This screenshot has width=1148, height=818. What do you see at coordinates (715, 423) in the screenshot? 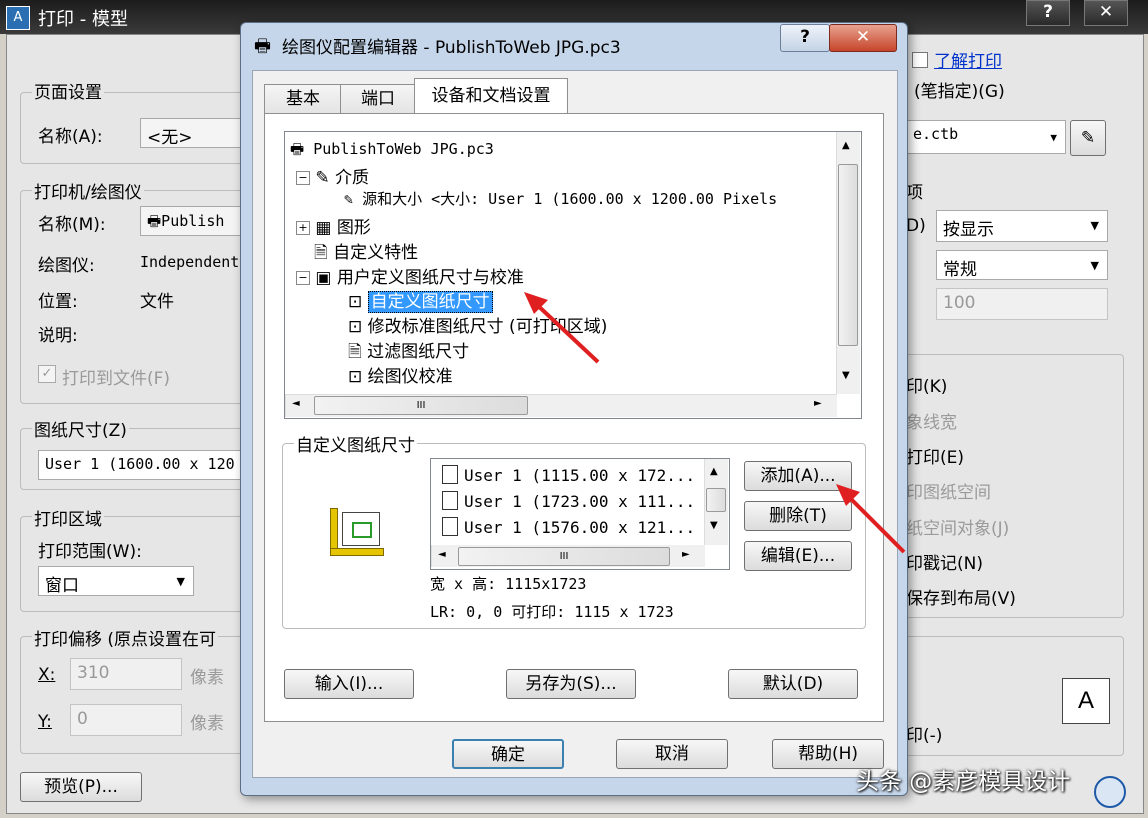
I see `annotation-arrows` at bounding box center [715, 423].